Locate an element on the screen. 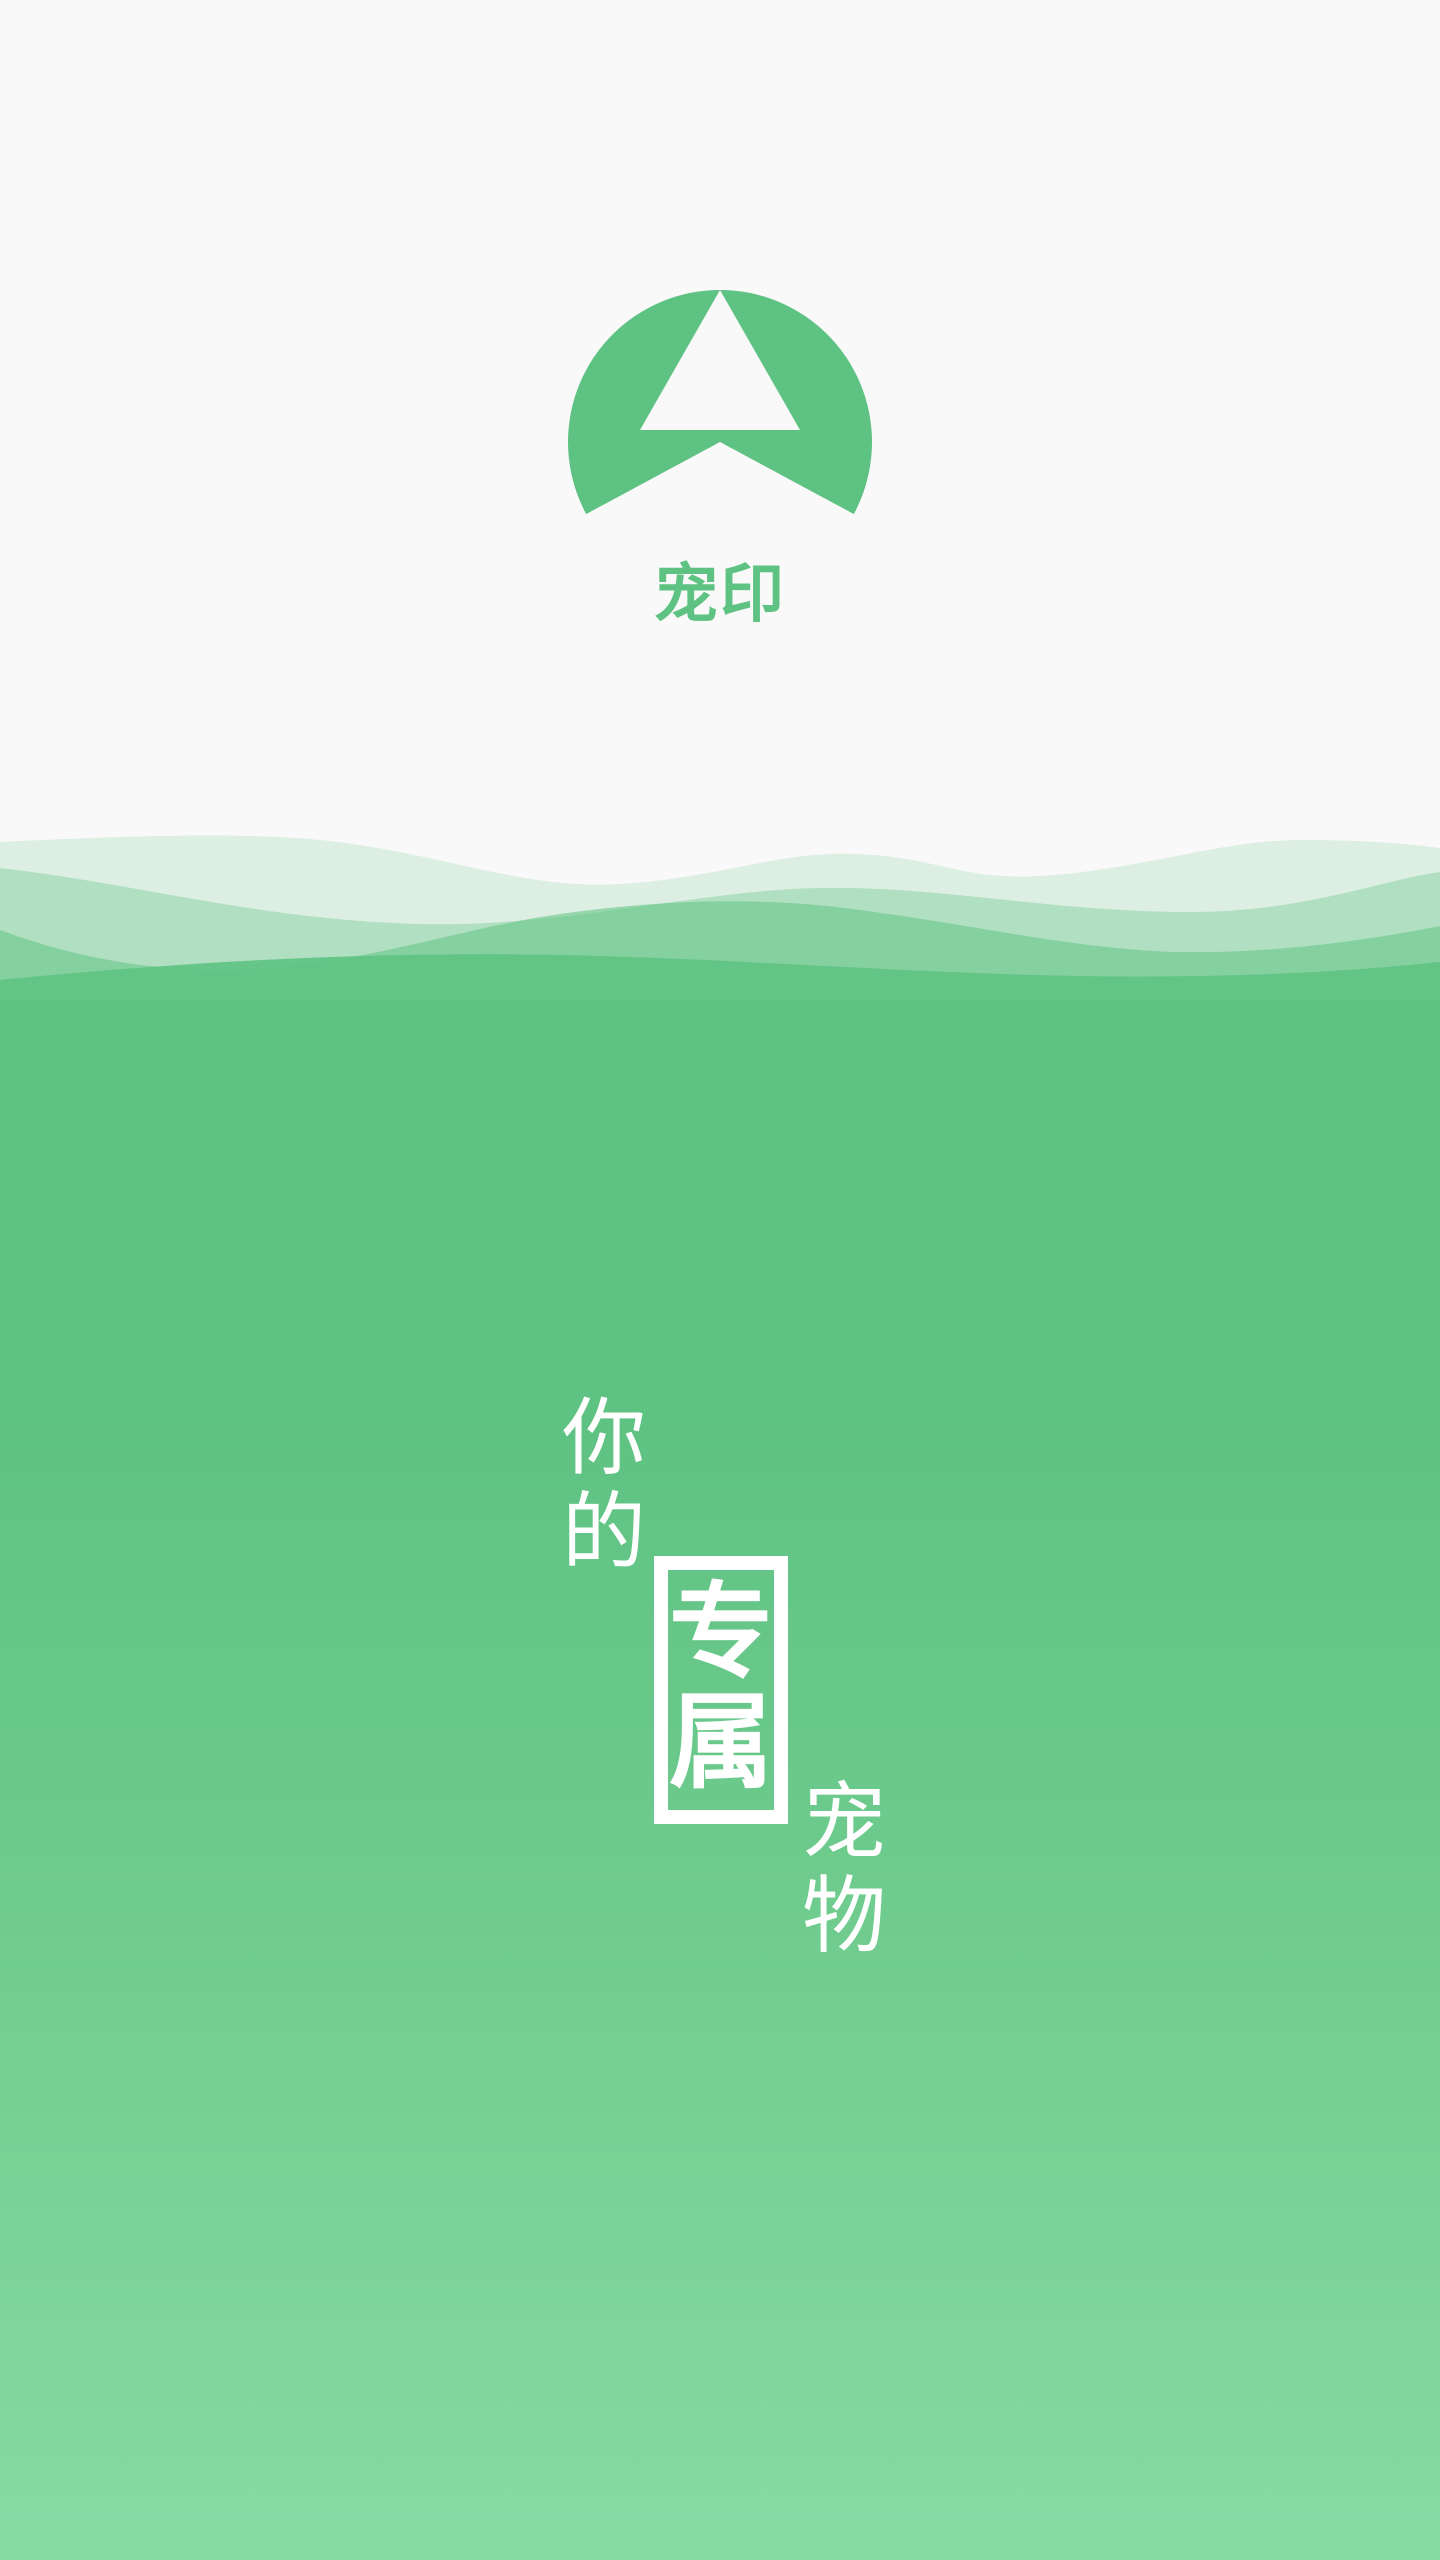 The width and height of the screenshot is (1440, 2560). slogan-highlight-char-1: 专 is located at coordinates (720, 1631).